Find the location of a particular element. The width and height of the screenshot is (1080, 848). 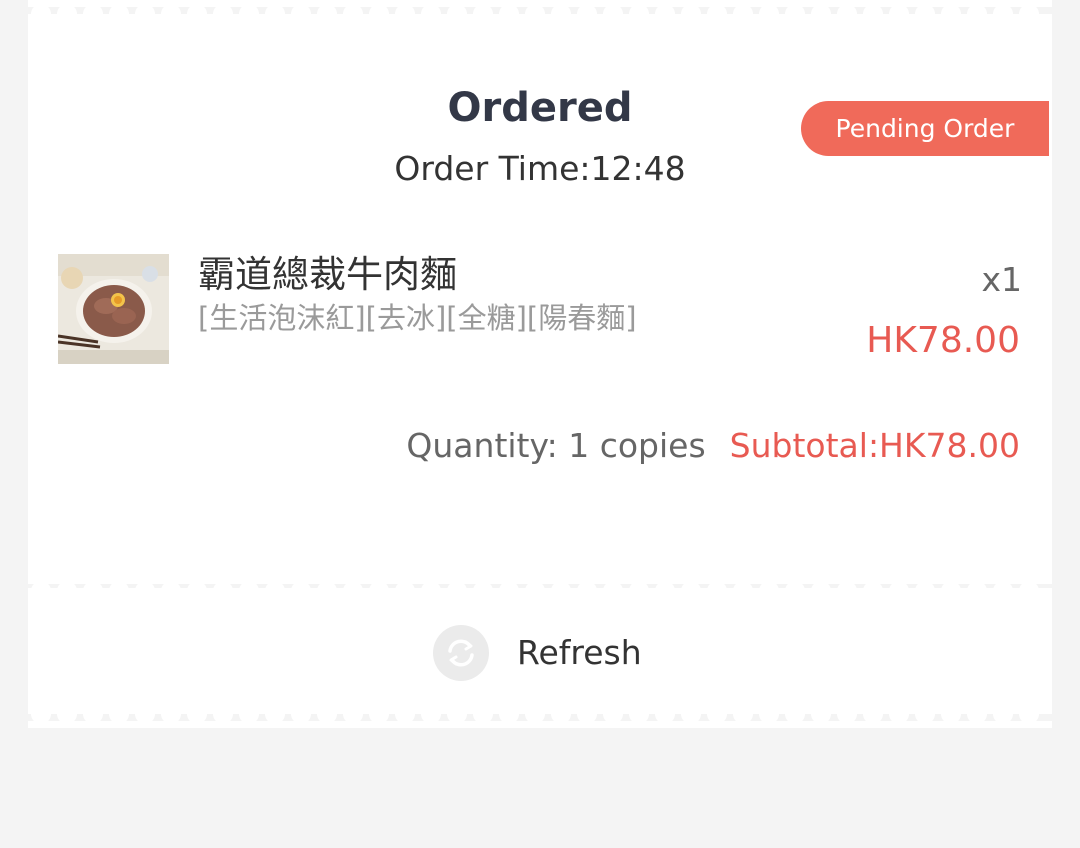

item-image is located at coordinates (113, 309).